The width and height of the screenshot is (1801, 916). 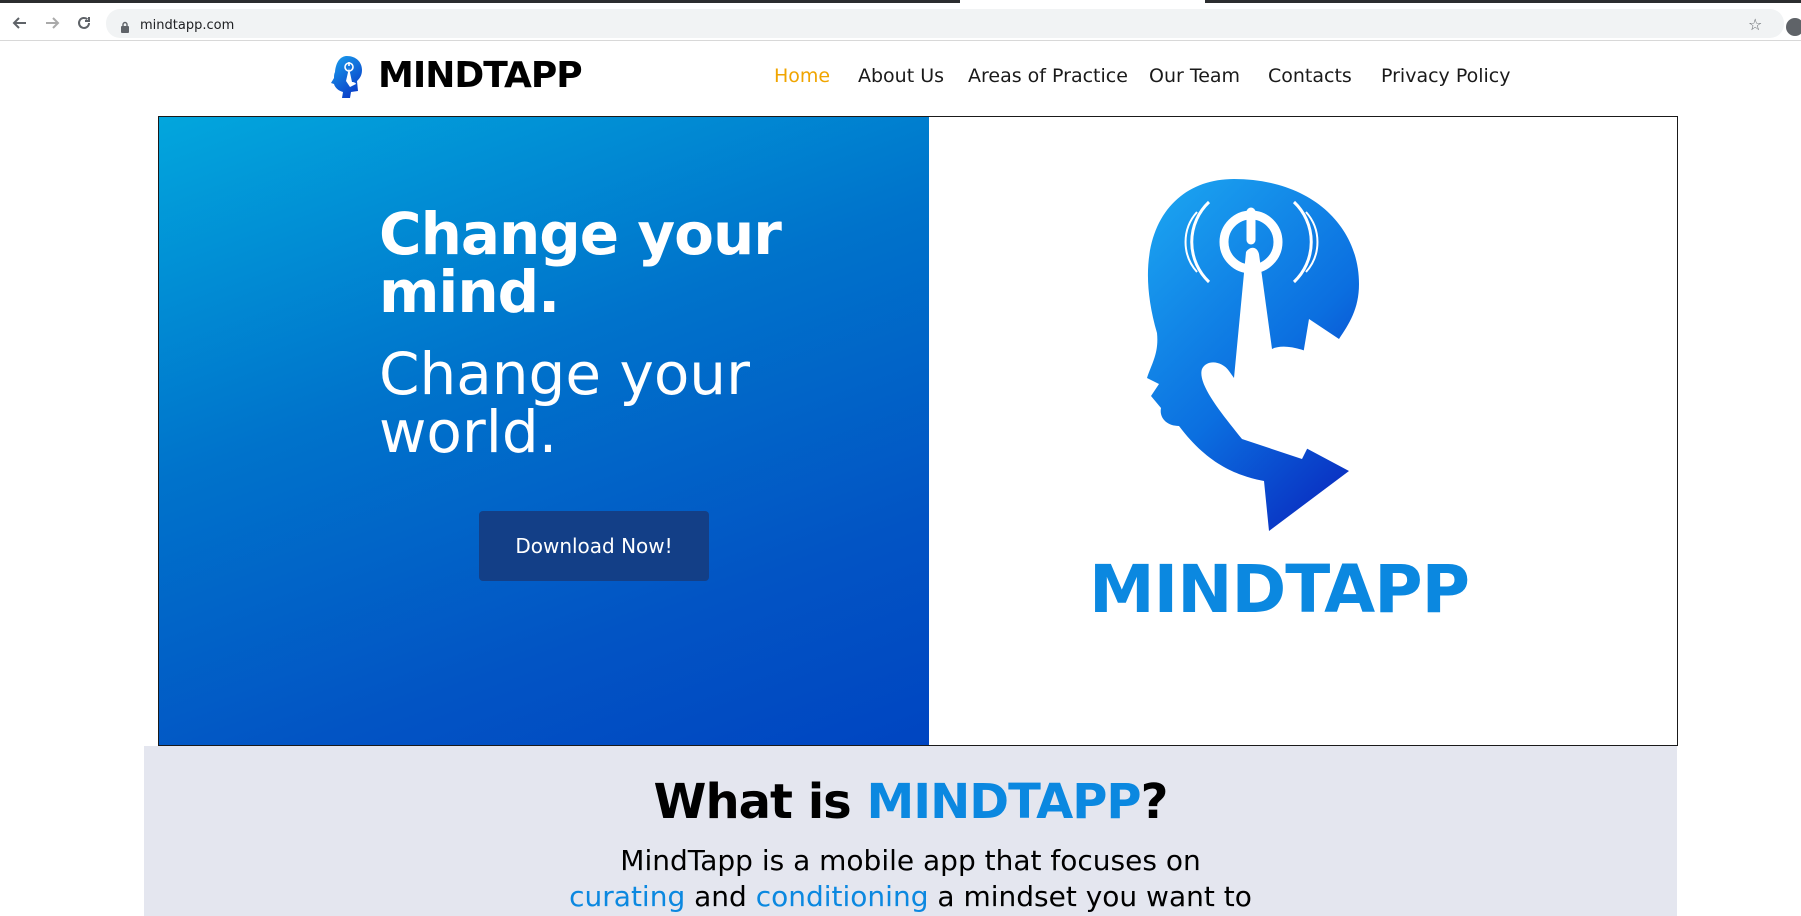 I want to click on nav-our-team: Our Team, so click(x=1194, y=76).